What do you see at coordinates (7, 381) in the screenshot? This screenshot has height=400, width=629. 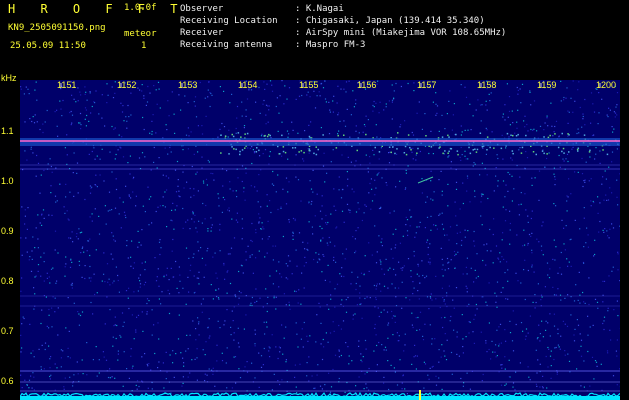 I see `y-tick-label: 0.6` at bounding box center [7, 381].